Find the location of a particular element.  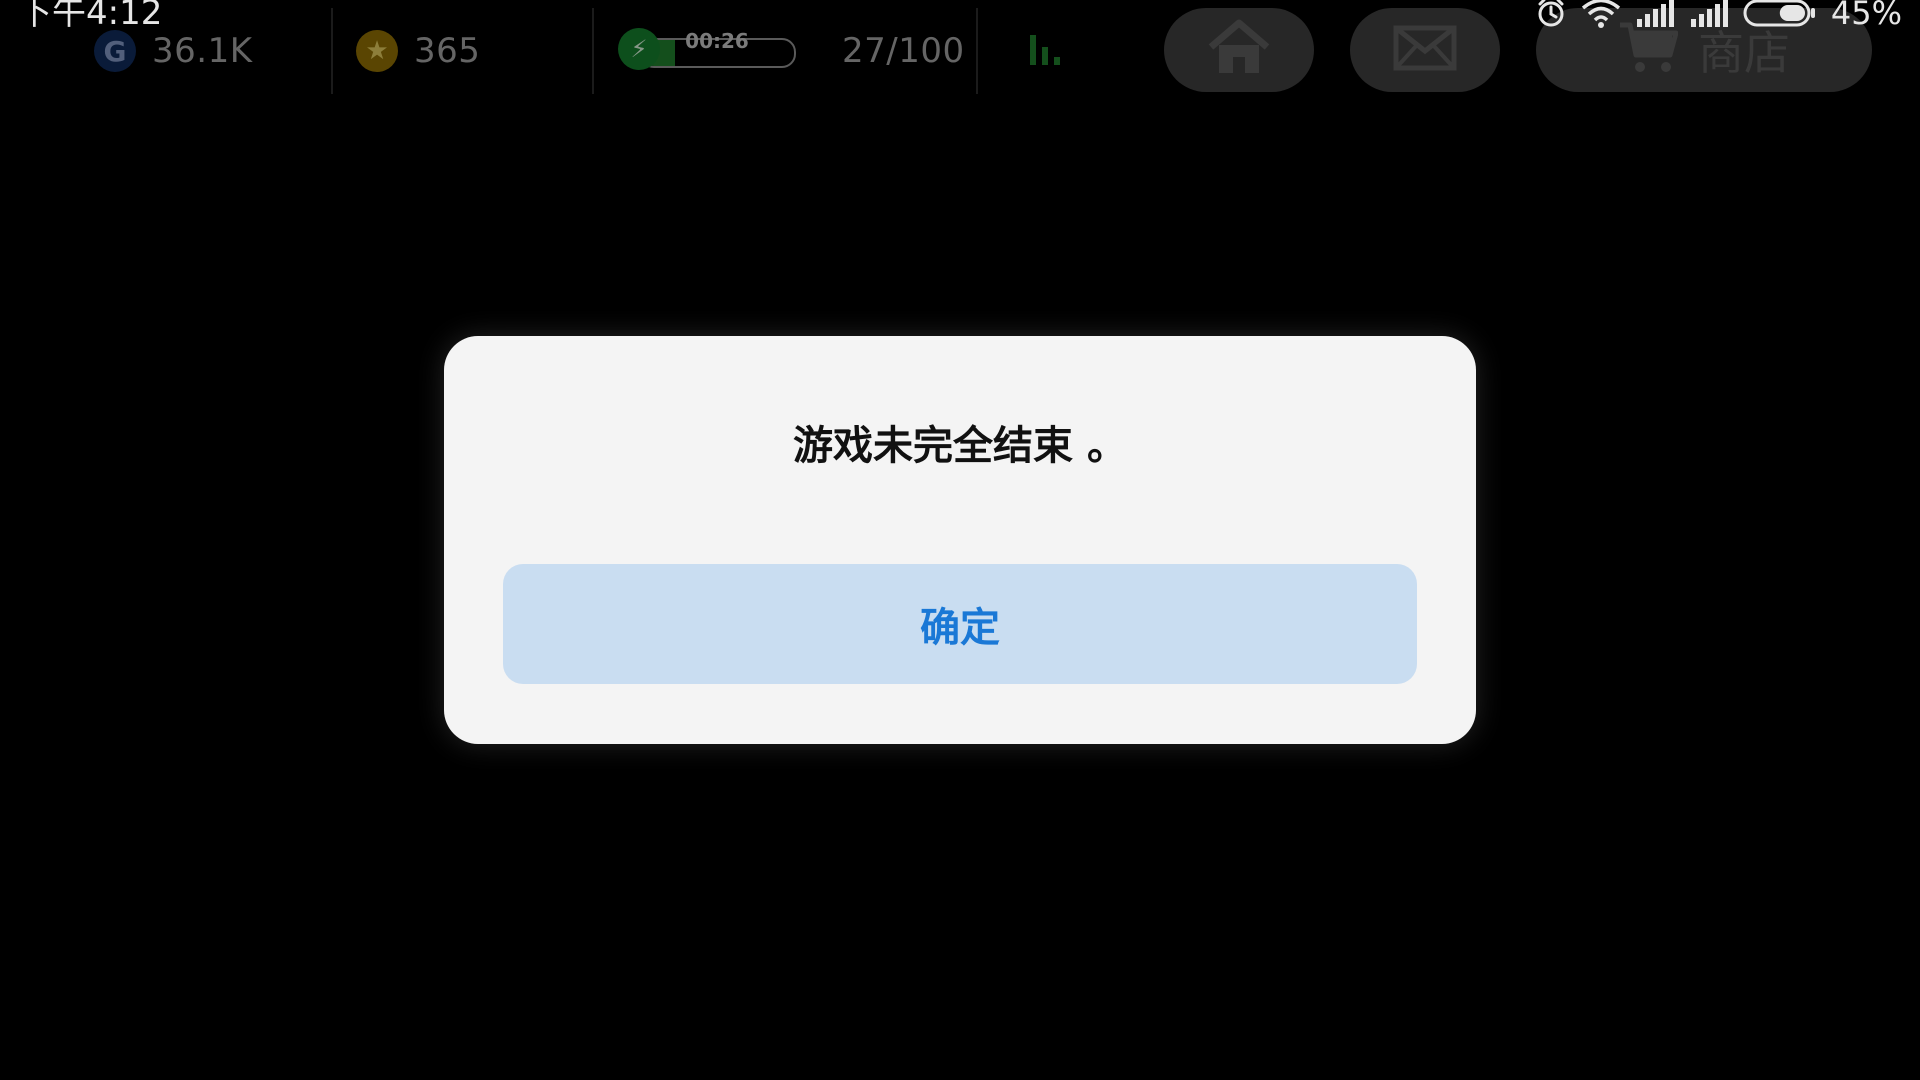

status-bar: 下午4:12 45% is located at coordinates (960, 15).